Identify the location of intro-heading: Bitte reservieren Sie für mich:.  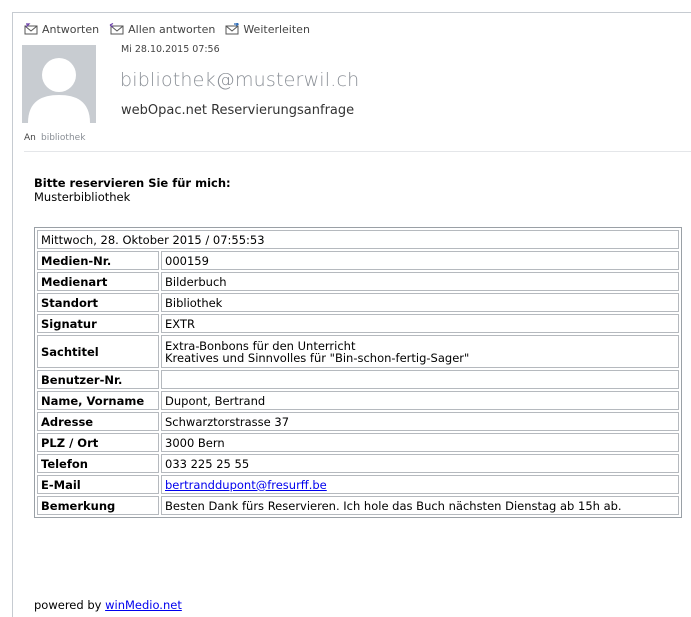
(132, 183).